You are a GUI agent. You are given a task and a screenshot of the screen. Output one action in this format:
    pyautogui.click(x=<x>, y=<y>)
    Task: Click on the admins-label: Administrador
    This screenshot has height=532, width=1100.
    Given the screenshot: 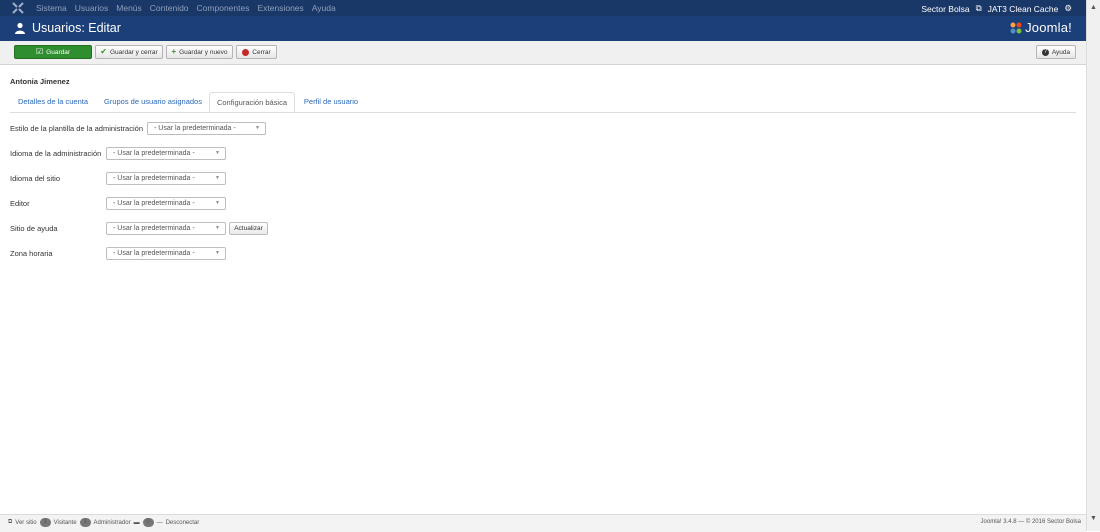 What is the action you would take?
    pyautogui.click(x=112, y=522)
    